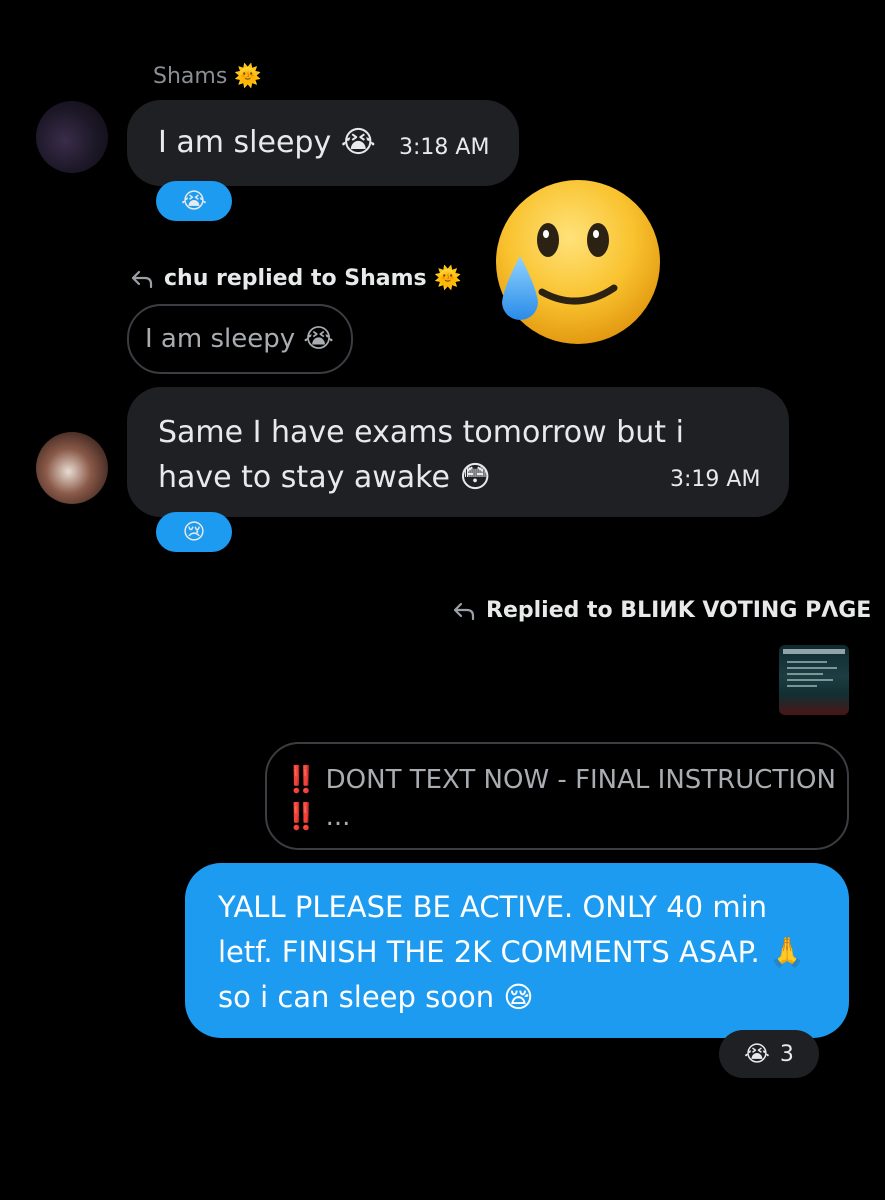  I want to click on sender-name: Shams 🌞, so click(207, 76).